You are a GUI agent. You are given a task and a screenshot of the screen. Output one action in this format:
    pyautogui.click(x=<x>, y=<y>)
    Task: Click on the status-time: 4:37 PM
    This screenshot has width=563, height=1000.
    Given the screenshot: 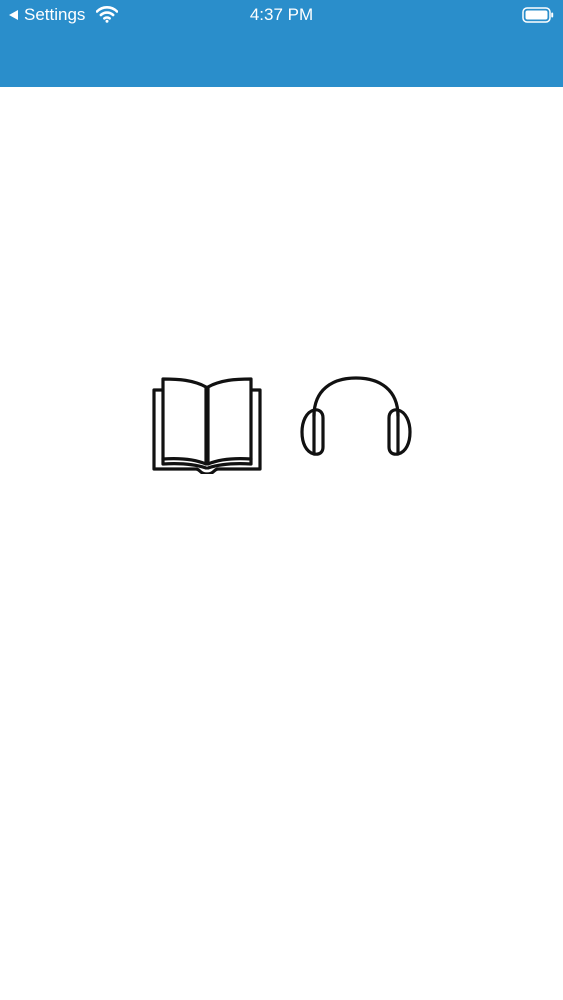 What is the action you would take?
    pyautogui.click(x=281, y=14)
    